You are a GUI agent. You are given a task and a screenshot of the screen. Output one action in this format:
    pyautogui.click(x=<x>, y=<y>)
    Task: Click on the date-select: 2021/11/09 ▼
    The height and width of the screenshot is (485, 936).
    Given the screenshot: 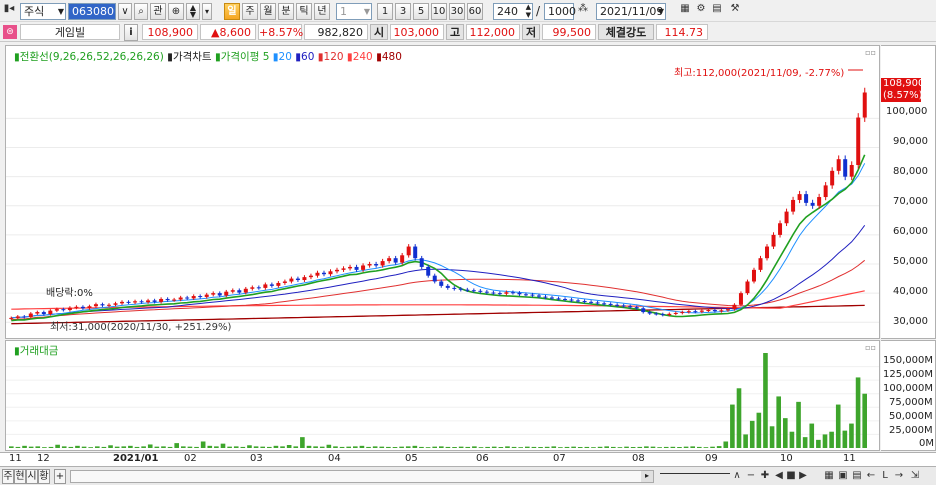 What is the action you would take?
    pyautogui.click(x=631, y=11)
    